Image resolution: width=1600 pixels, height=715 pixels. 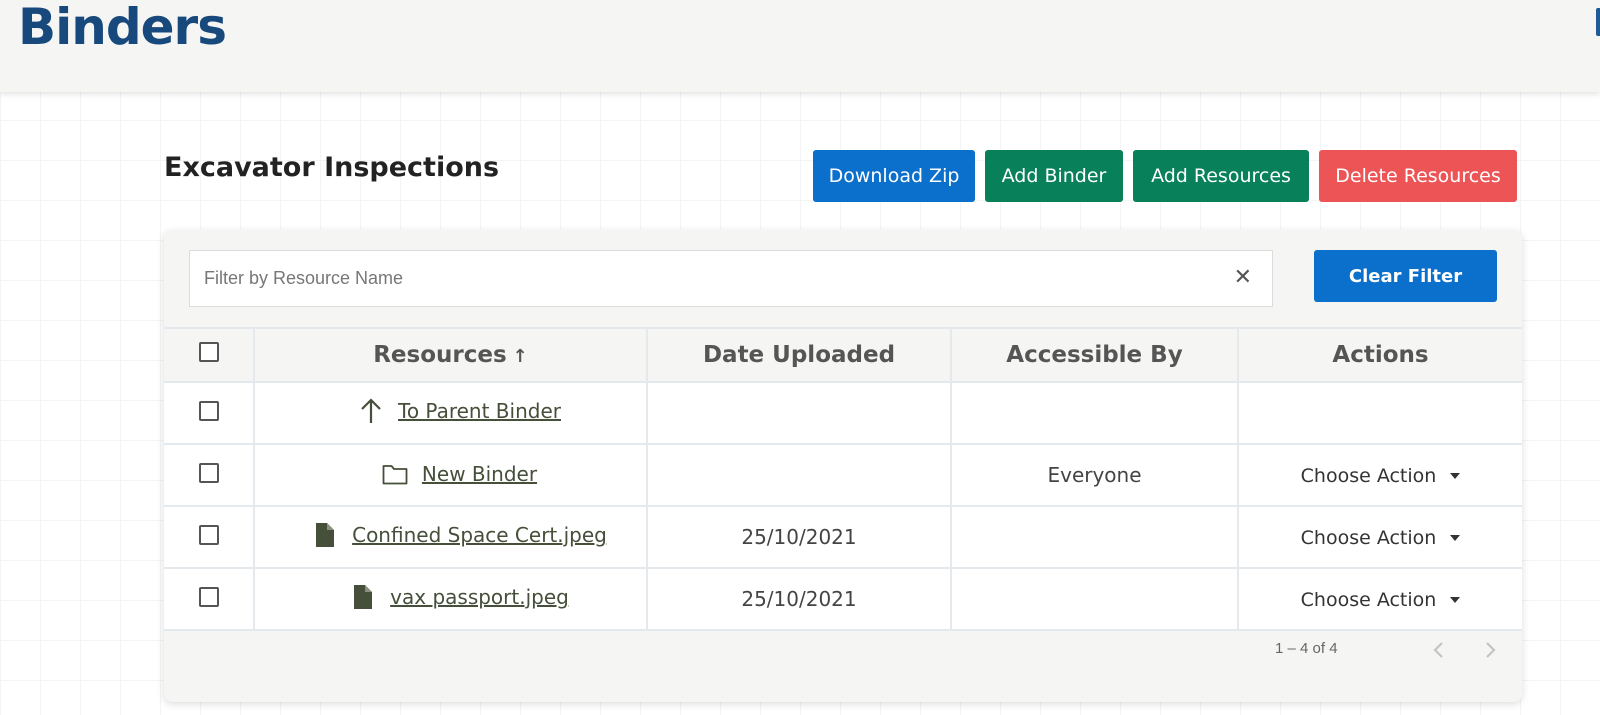 What do you see at coordinates (440, 355) in the screenshot?
I see `column-label-resources: Resources` at bounding box center [440, 355].